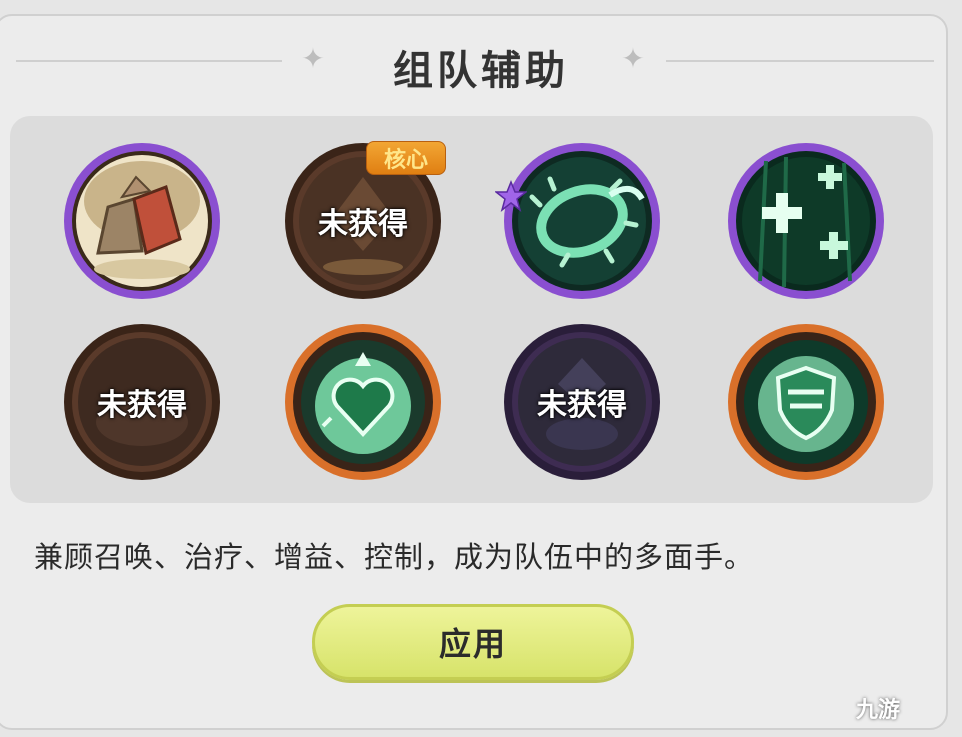  Describe the element at coordinates (406, 158) in the screenshot. I see `core-badge: 核心` at that location.